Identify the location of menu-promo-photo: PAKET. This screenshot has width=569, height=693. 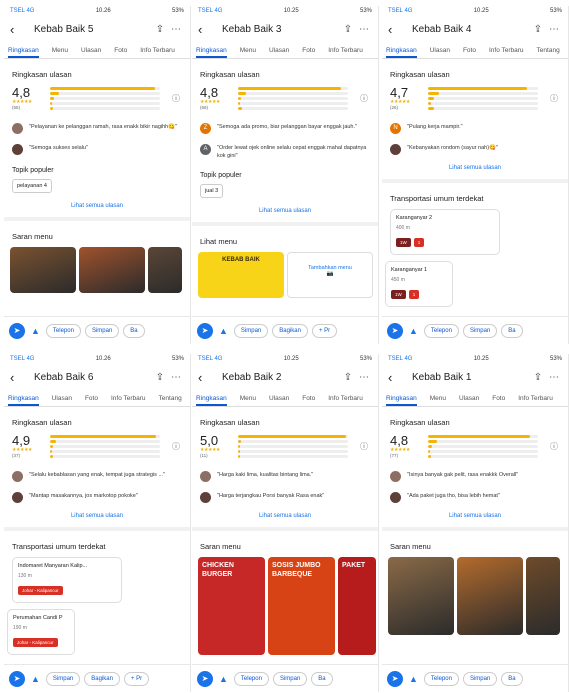
(357, 606).